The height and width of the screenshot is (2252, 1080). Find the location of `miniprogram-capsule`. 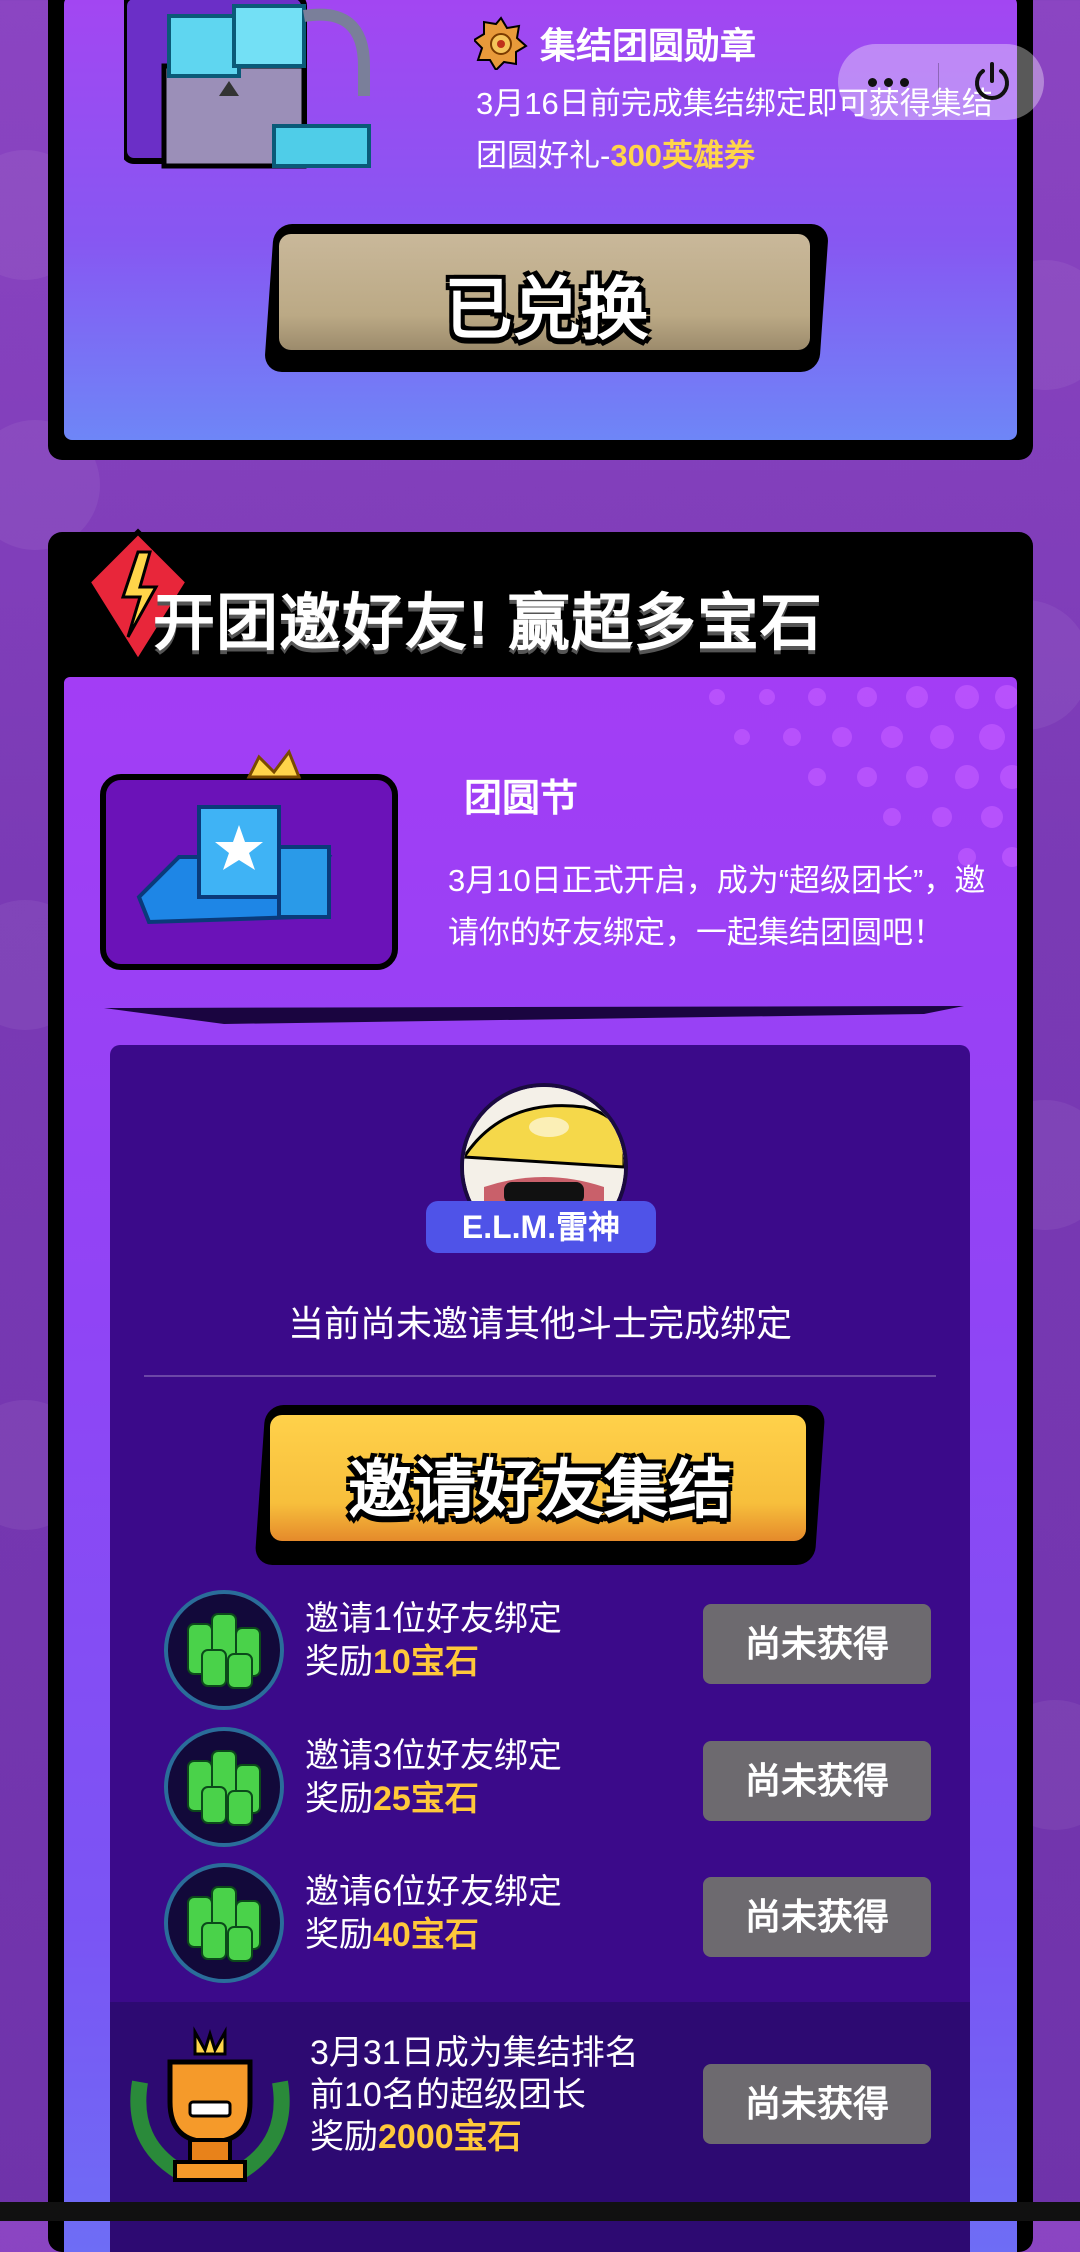

miniprogram-capsule is located at coordinates (941, 82).